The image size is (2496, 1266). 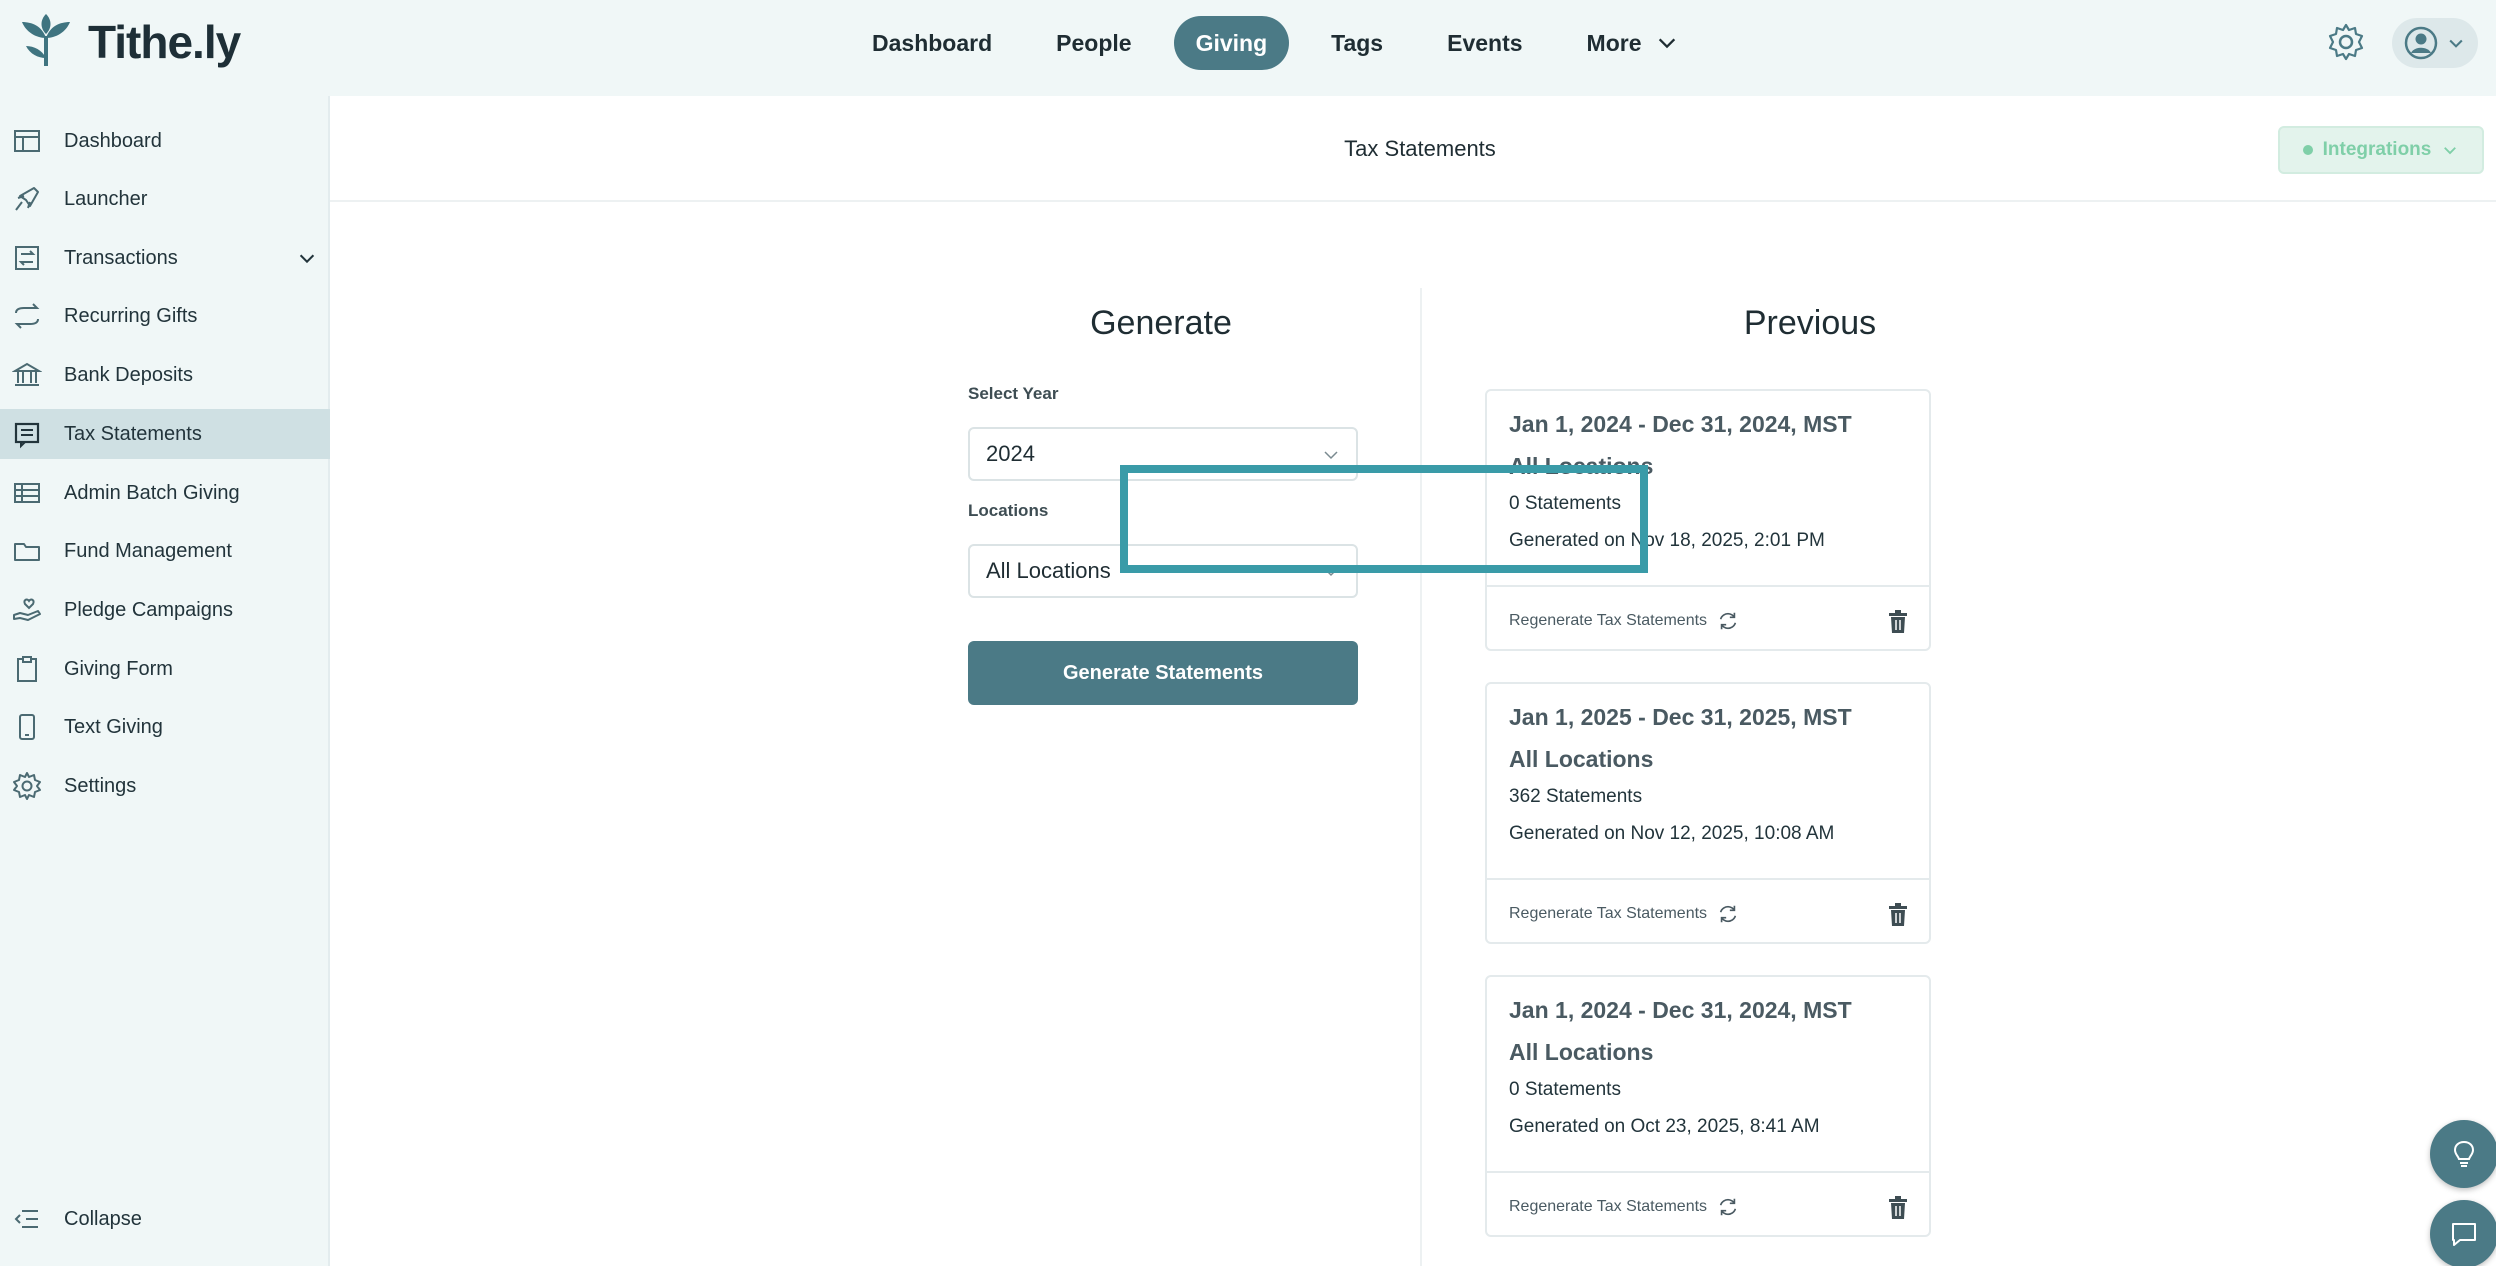 I want to click on sidebar-item-bank-deposits: Bank Deposits, so click(x=165, y=375).